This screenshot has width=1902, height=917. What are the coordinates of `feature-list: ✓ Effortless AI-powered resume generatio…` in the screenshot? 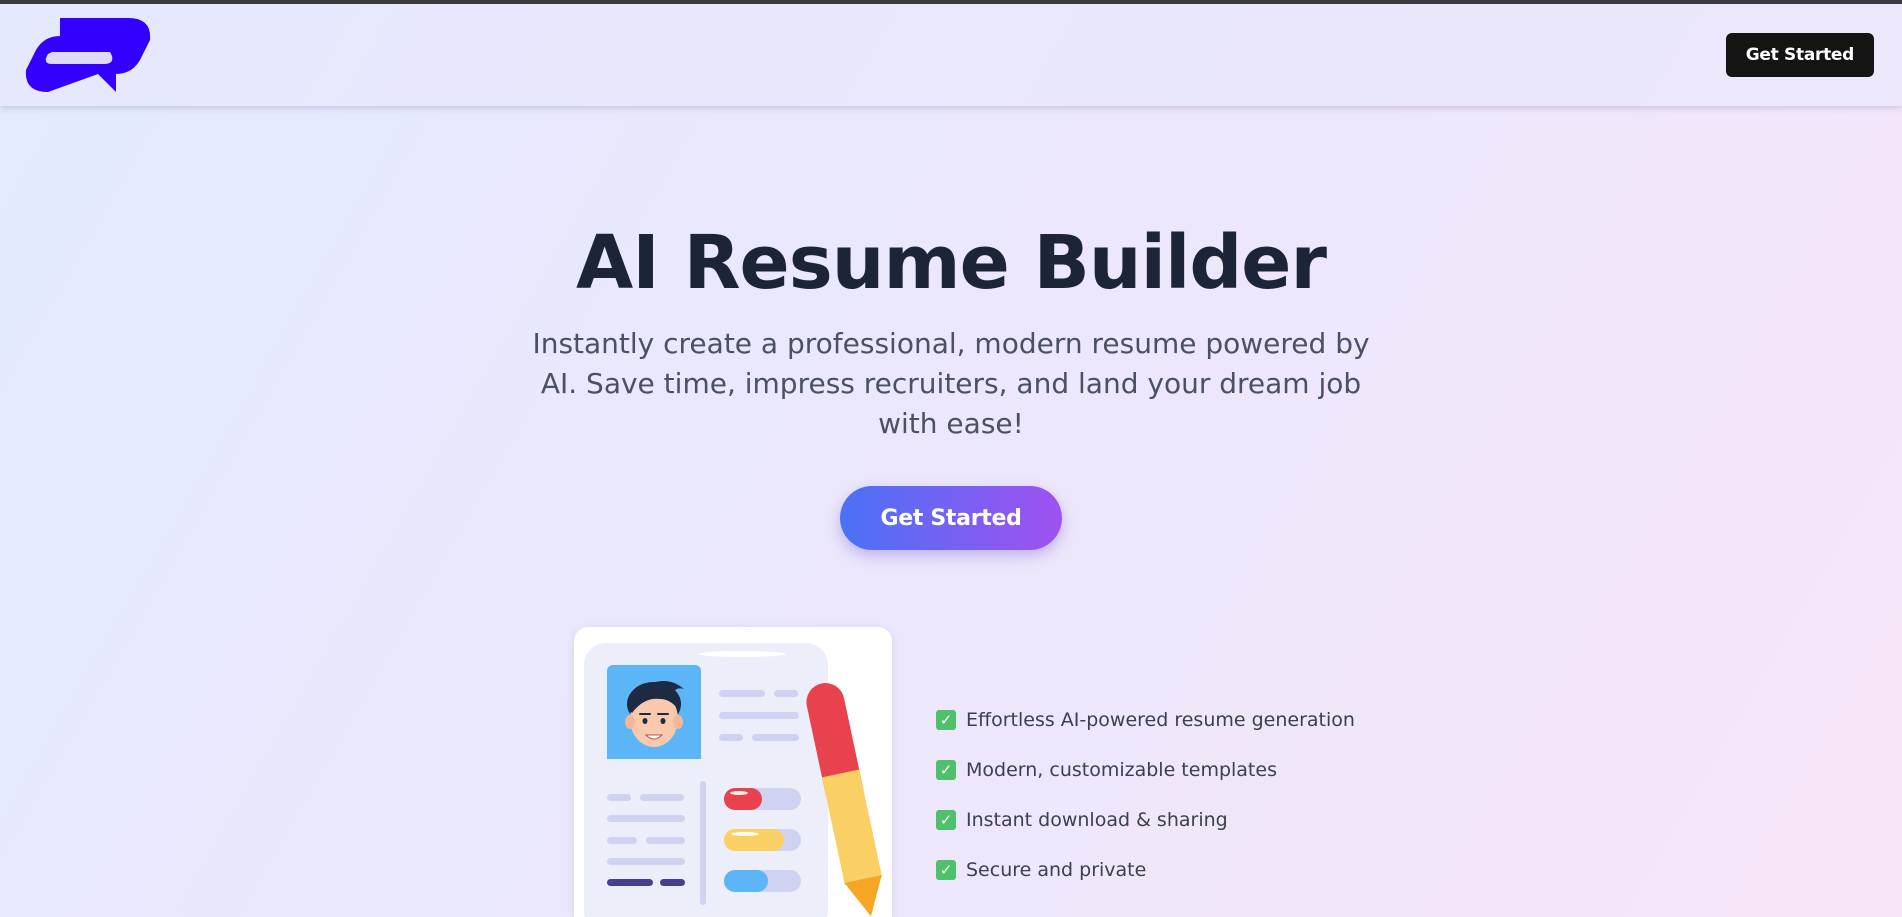 It's located at (1145, 795).